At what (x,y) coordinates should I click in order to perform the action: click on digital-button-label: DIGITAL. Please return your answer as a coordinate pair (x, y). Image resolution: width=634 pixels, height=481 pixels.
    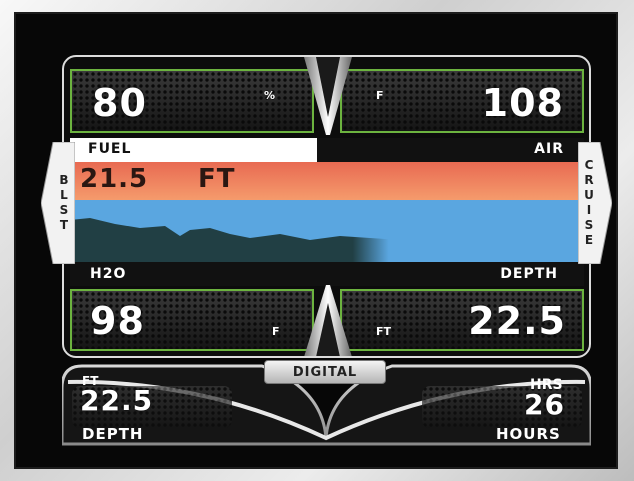
    Looking at the image, I should click on (325, 372).